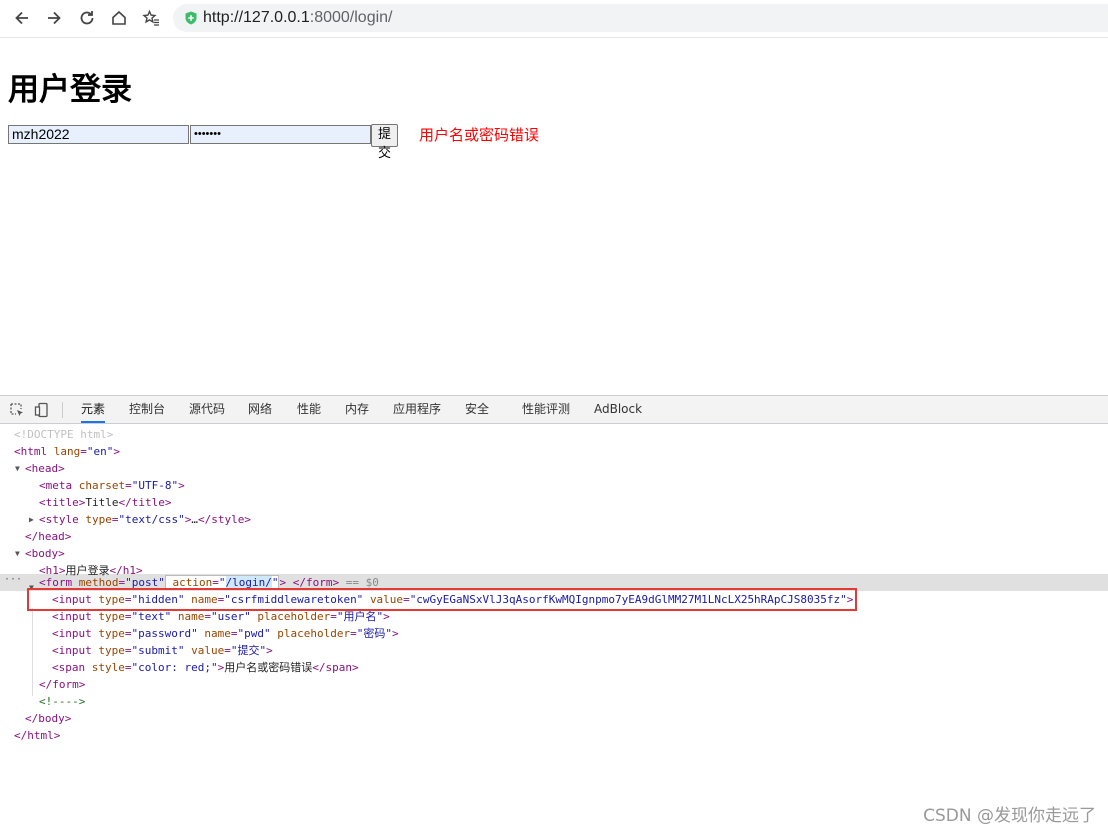  Describe the element at coordinates (298, 17) in the screenshot. I see `url-text: http://127.0.0.1:8000/login/` at that location.